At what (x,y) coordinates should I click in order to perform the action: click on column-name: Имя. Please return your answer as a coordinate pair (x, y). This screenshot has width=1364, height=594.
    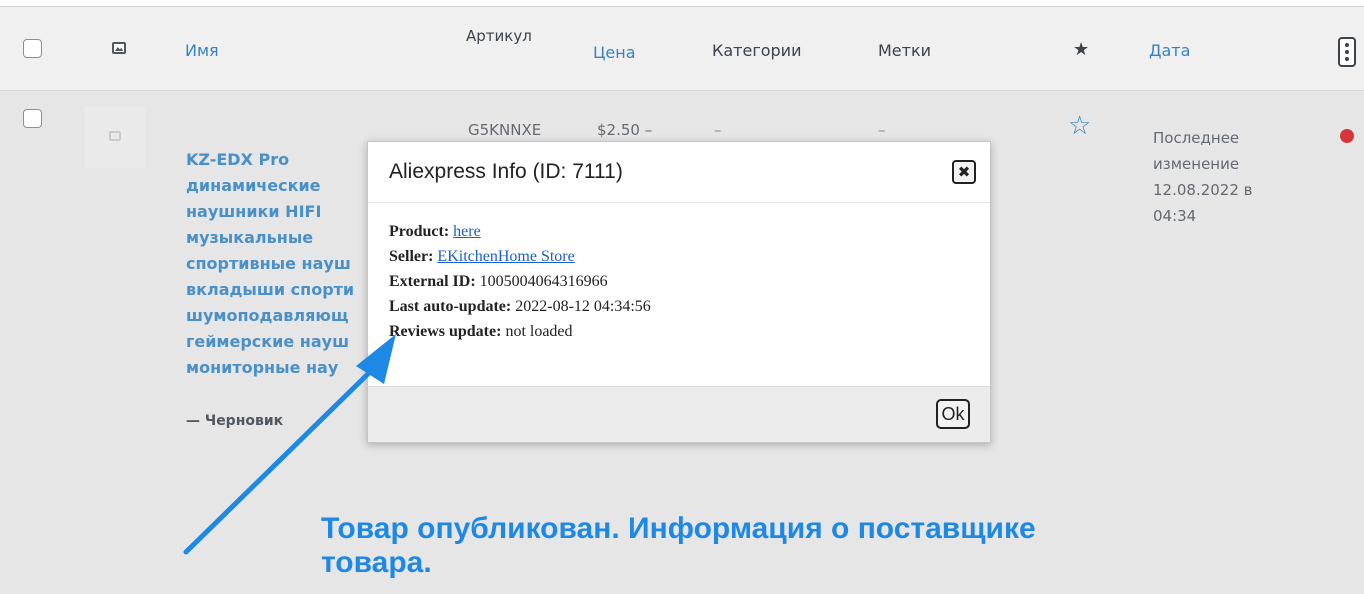
    Looking at the image, I should click on (202, 50).